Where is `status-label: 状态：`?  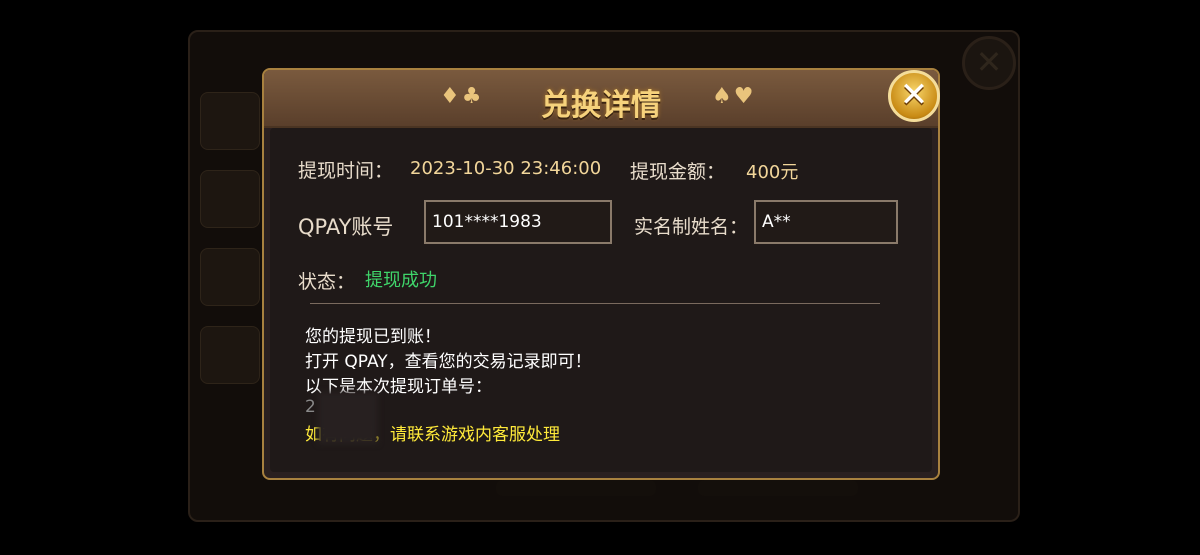
status-label: 状态： is located at coordinates (327, 282).